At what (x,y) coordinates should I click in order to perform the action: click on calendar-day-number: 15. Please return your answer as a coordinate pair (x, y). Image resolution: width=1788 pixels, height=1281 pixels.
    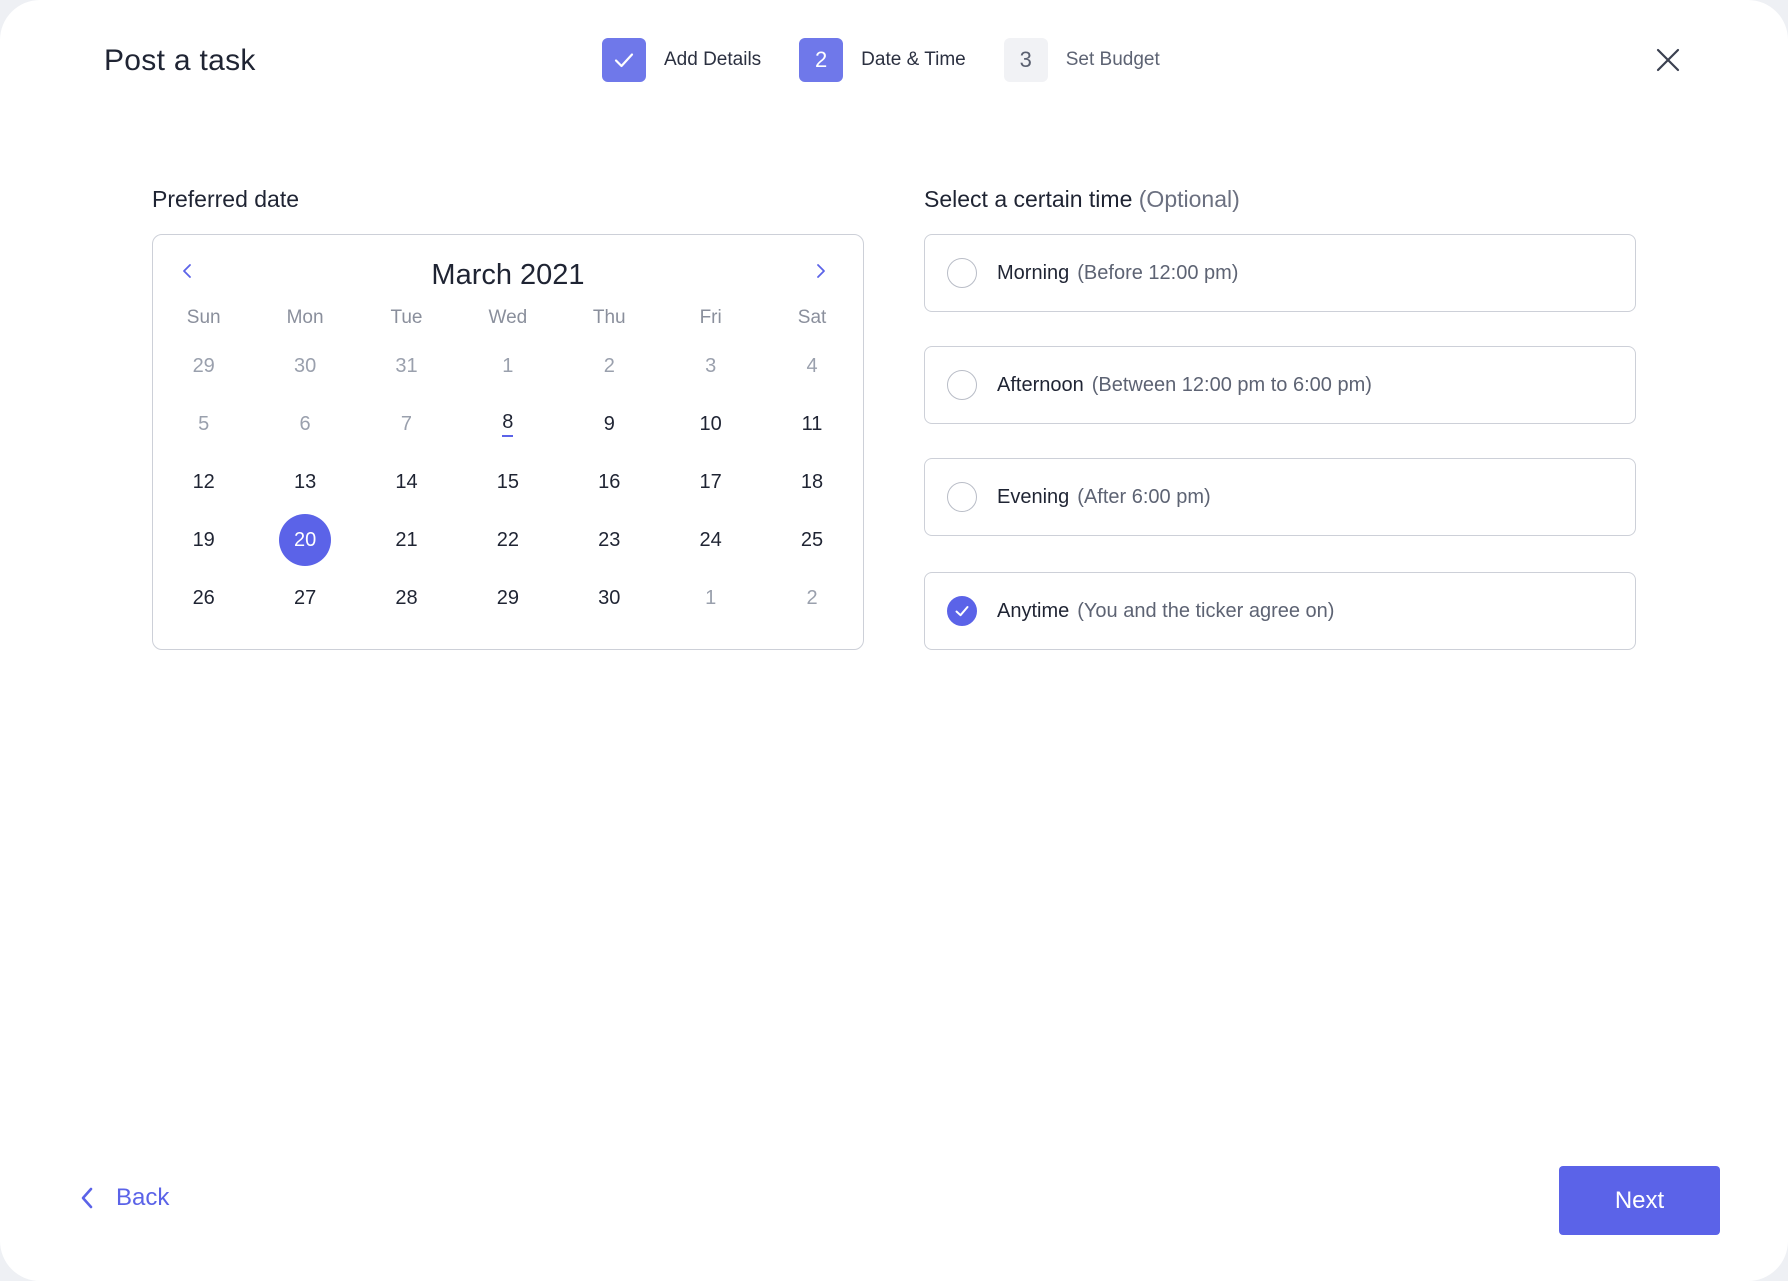
    Looking at the image, I should click on (507, 481).